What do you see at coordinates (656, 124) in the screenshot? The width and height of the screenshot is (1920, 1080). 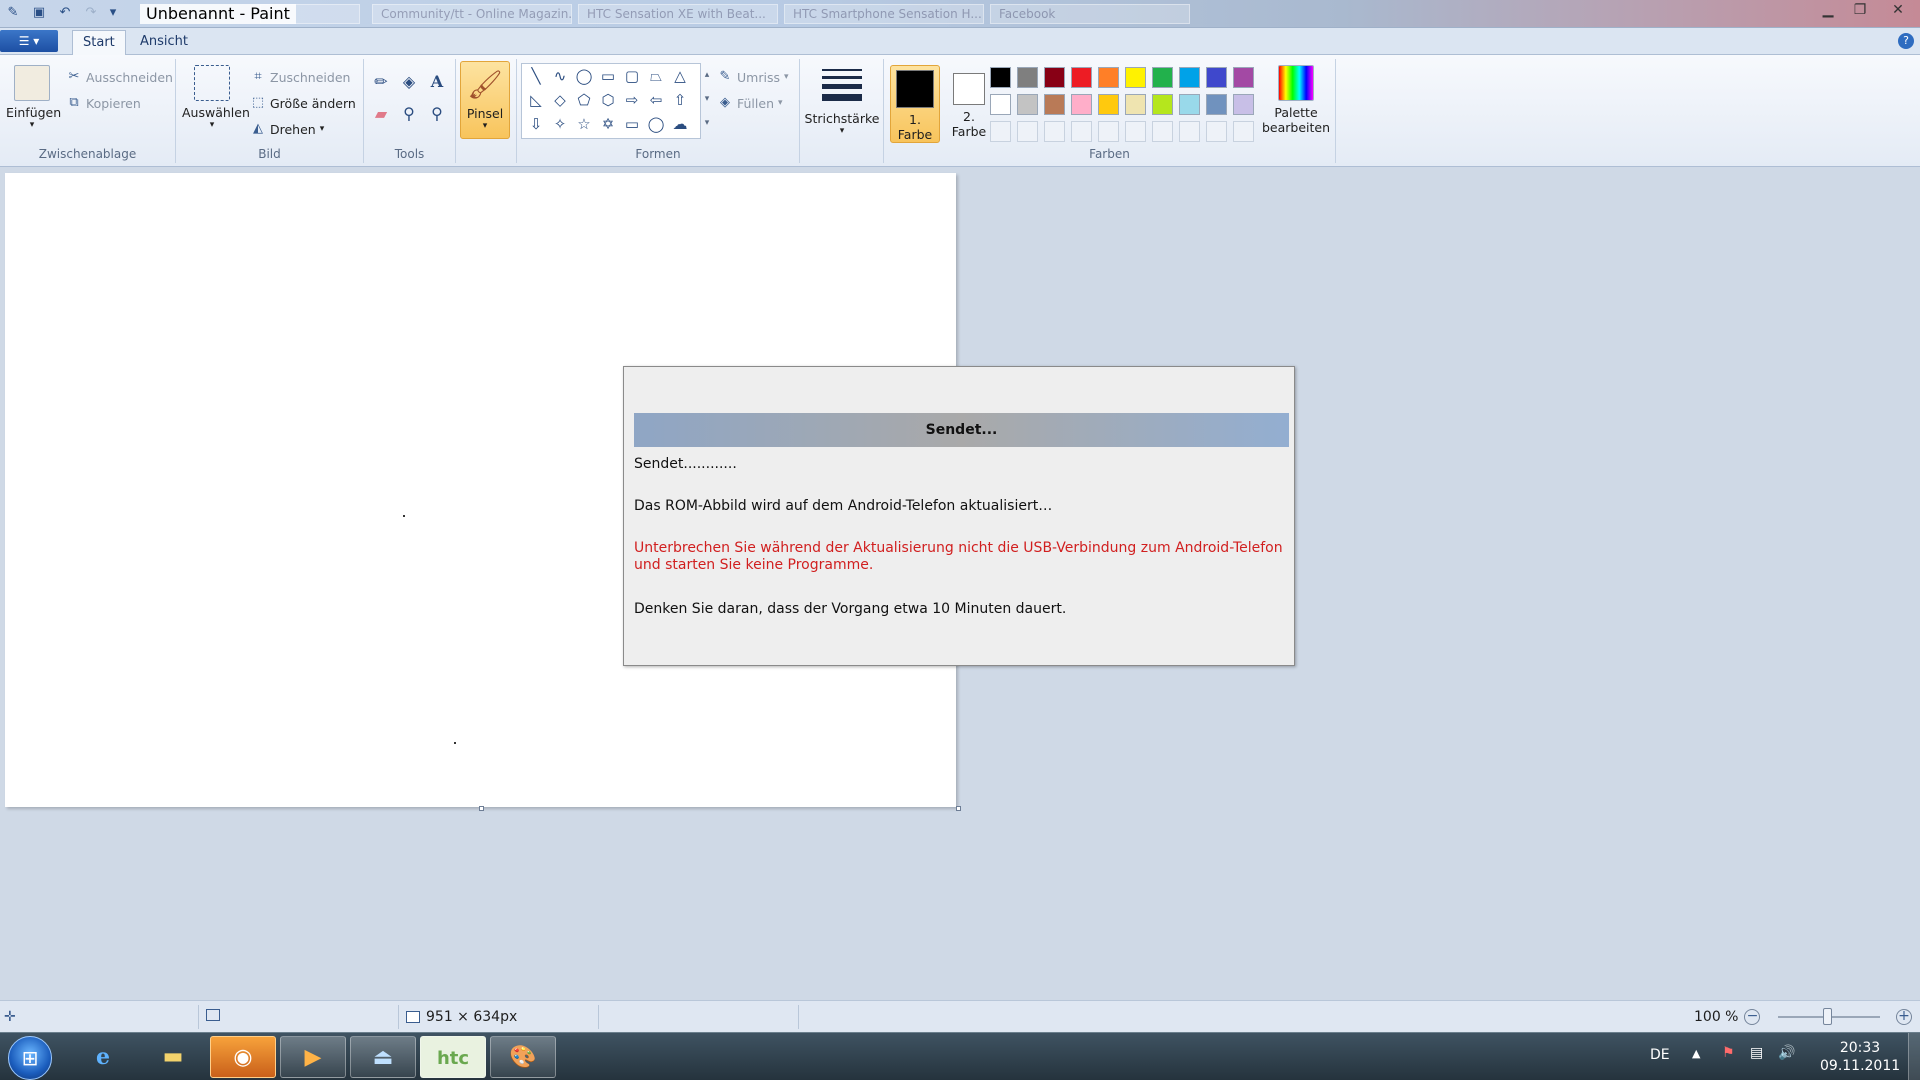 I see `callout-oval-shape-icon: ◯` at bounding box center [656, 124].